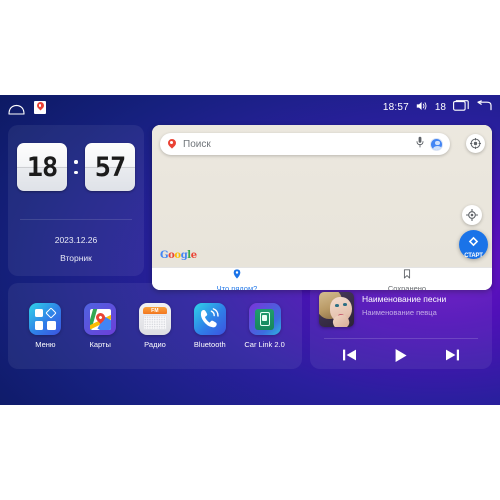  I want to click on clock-weekday: Вторник, so click(76, 258).